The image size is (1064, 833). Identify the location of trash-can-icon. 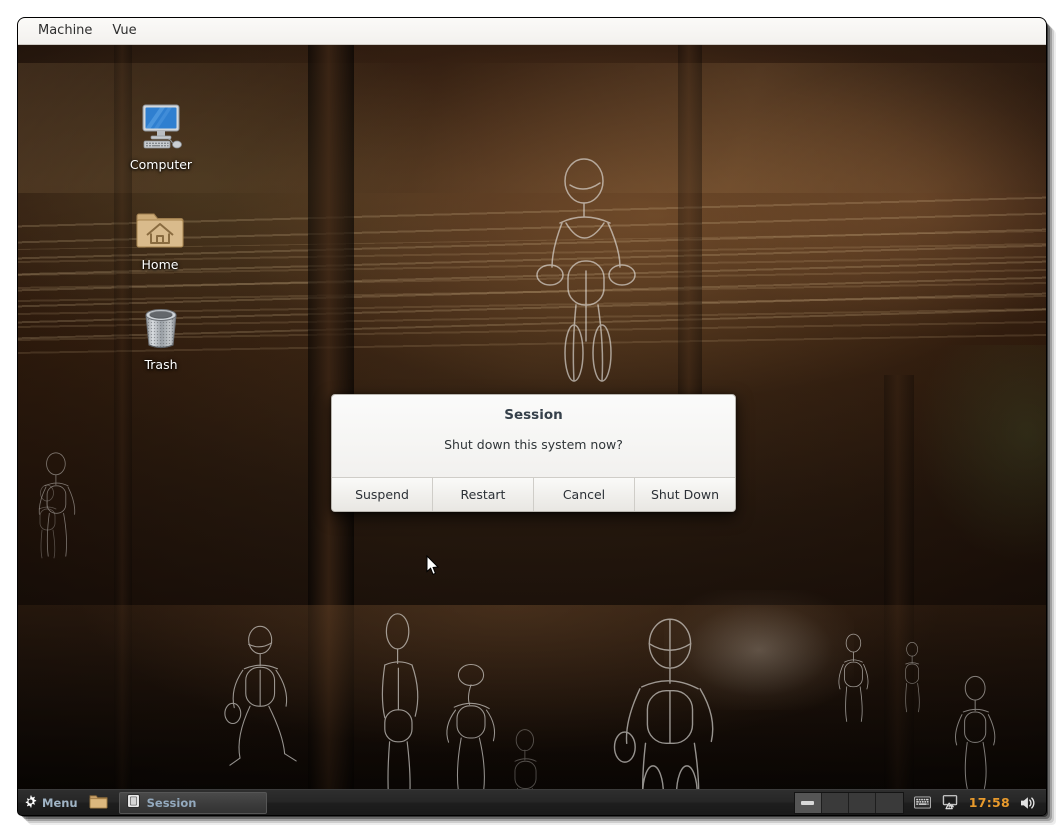
(161, 323).